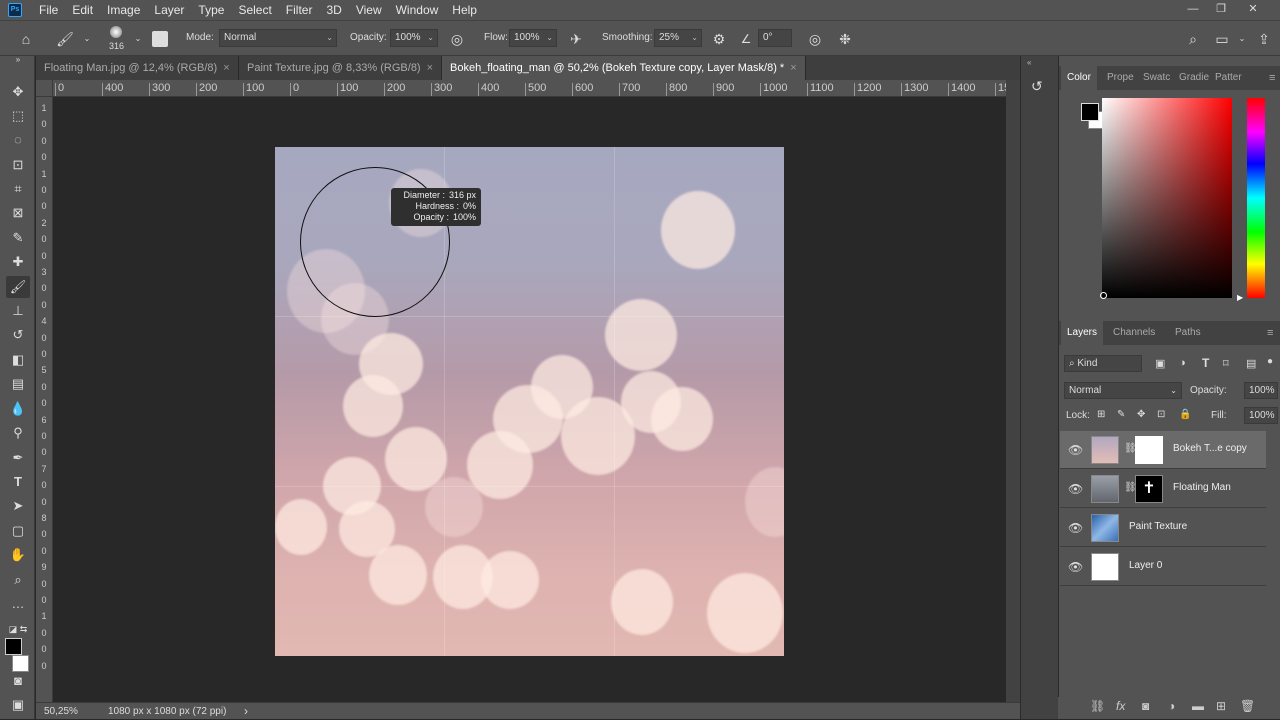 The width and height of the screenshot is (1280, 720). What do you see at coordinates (1149, 489) in the screenshot?
I see `layer-mask-thumbnail: ✝` at bounding box center [1149, 489].